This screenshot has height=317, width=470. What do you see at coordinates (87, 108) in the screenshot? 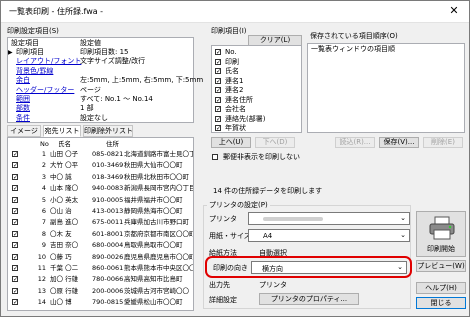
I see `settings-item-value: 1 部` at bounding box center [87, 108].